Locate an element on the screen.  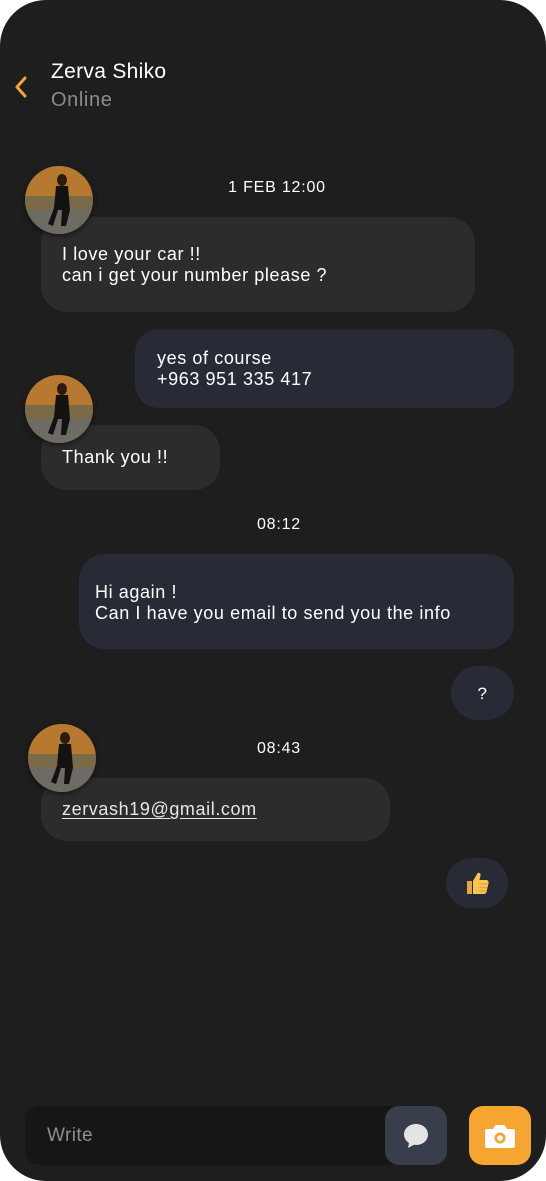
back-button is located at coordinates (21, 87).